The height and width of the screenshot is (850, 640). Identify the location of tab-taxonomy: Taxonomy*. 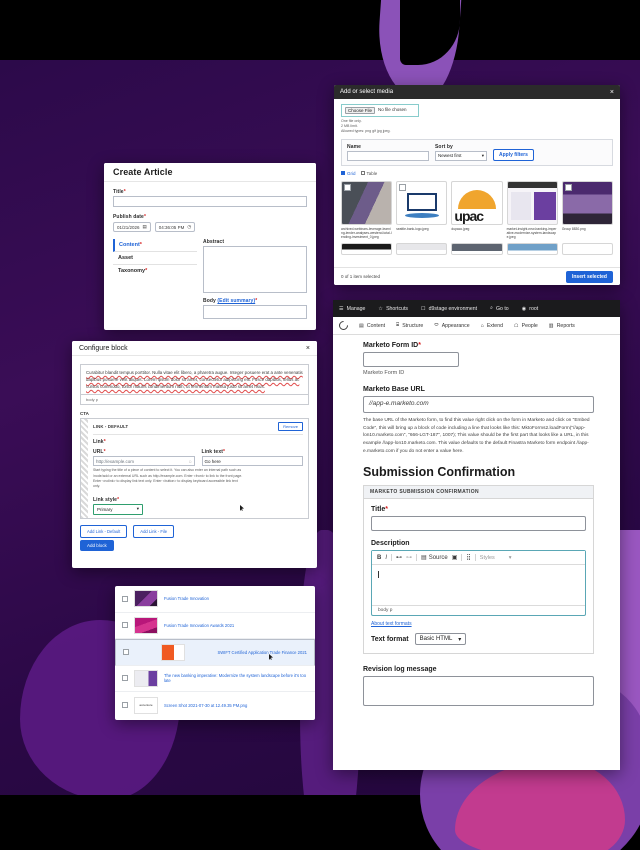
(155, 271).